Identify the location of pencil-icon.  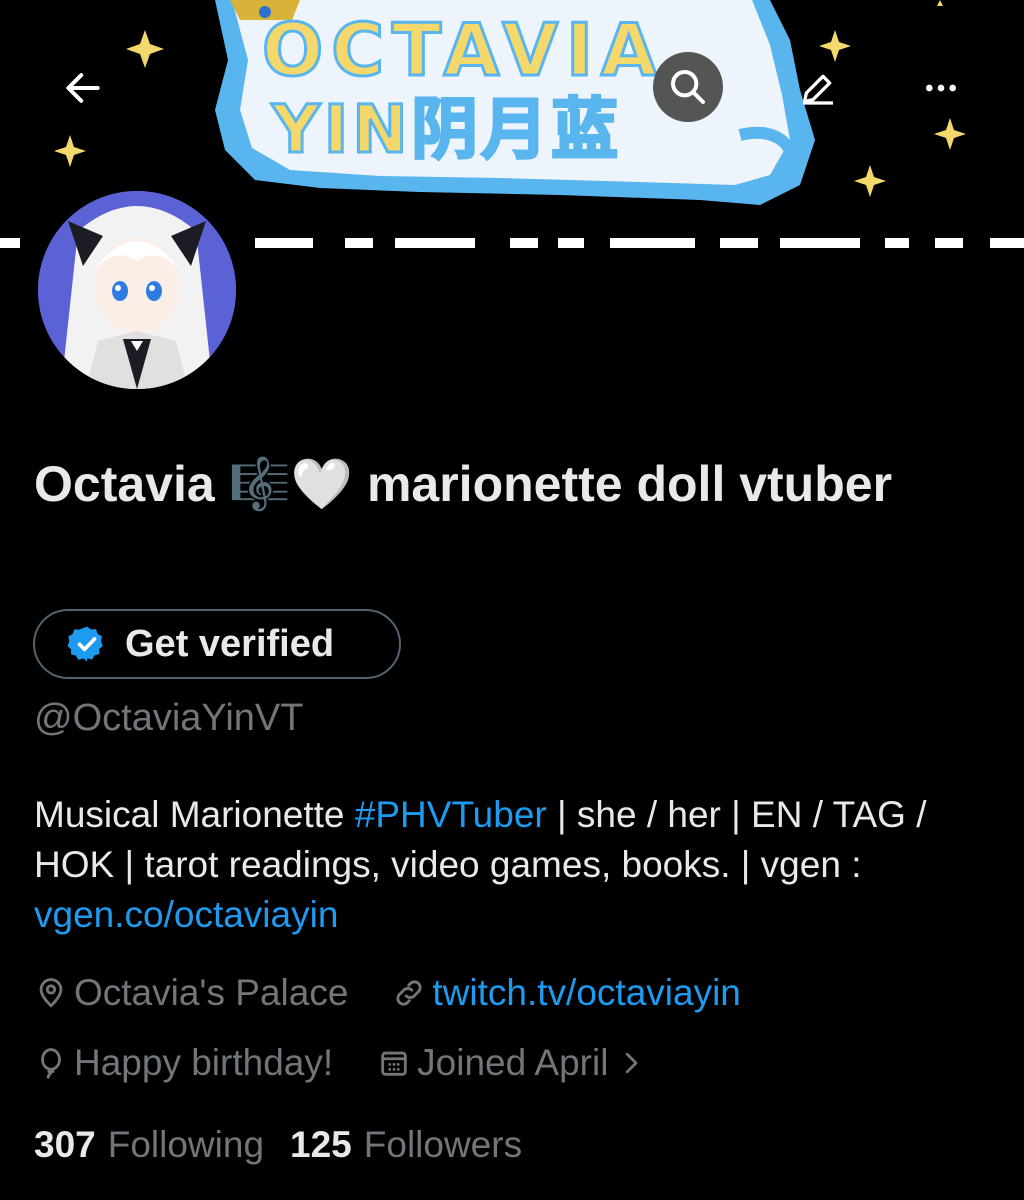
(818, 89).